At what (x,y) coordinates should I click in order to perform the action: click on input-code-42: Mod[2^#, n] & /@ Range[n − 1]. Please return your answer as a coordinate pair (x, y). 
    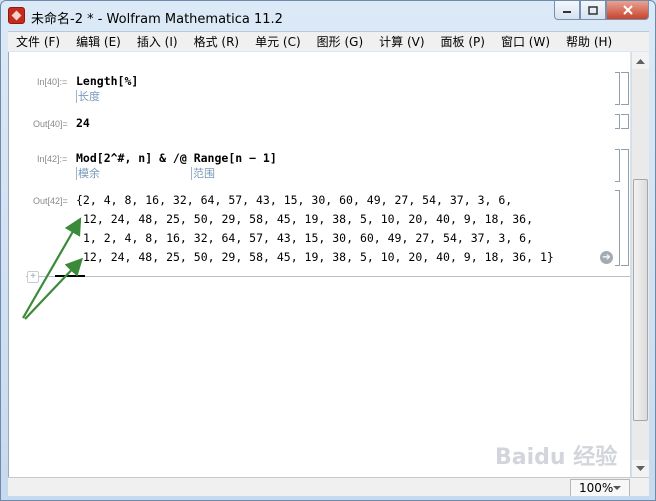
    Looking at the image, I should click on (176, 158).